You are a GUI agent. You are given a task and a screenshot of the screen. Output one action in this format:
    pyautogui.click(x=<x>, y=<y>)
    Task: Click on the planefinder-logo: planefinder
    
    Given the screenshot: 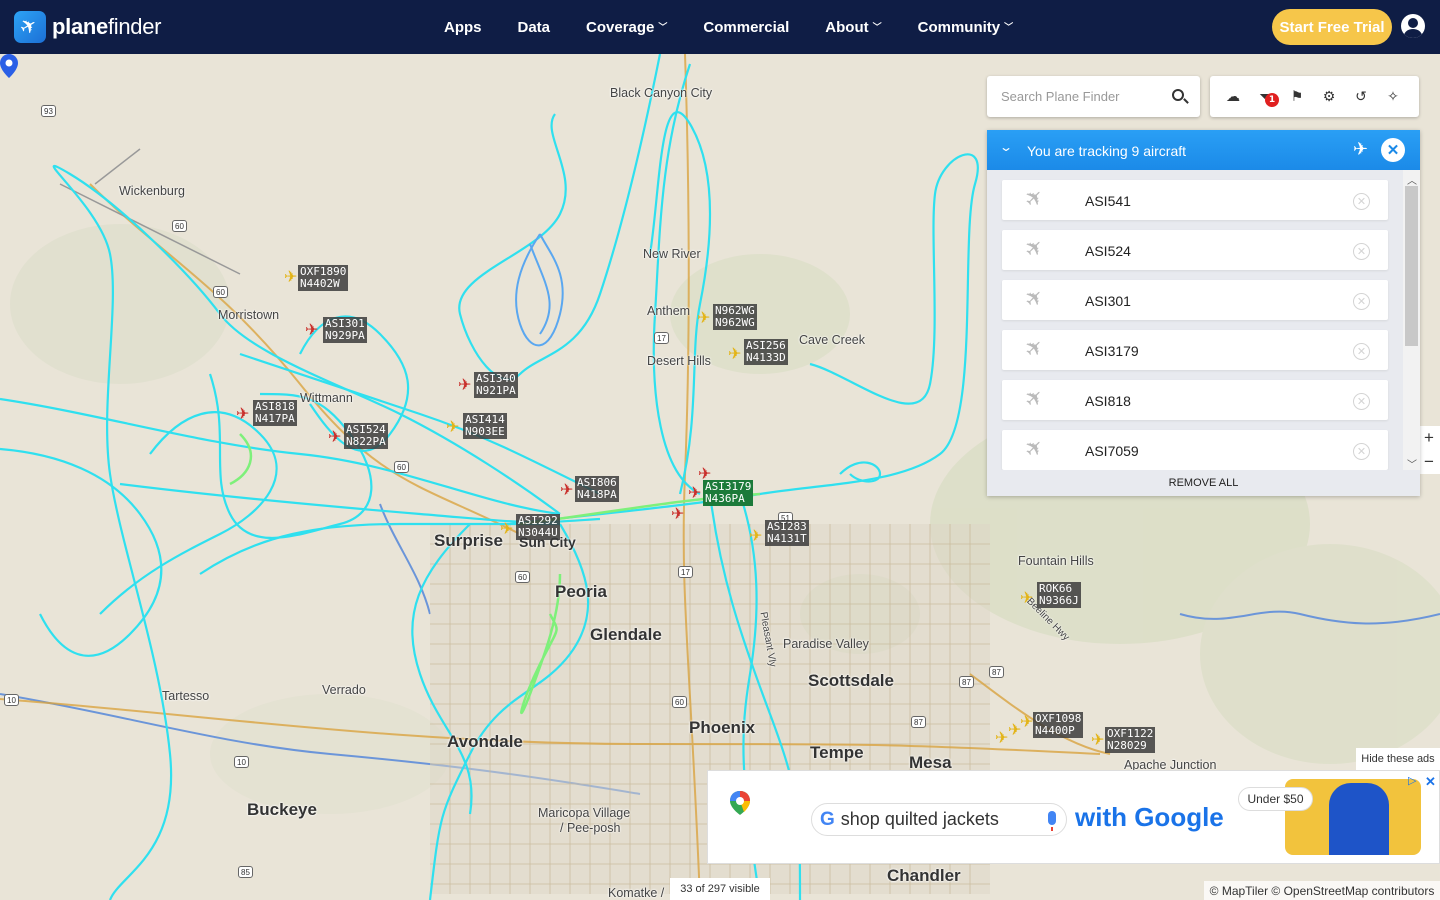 What is the action you would take?
    pyautogui.click(x=88, y=27)
    